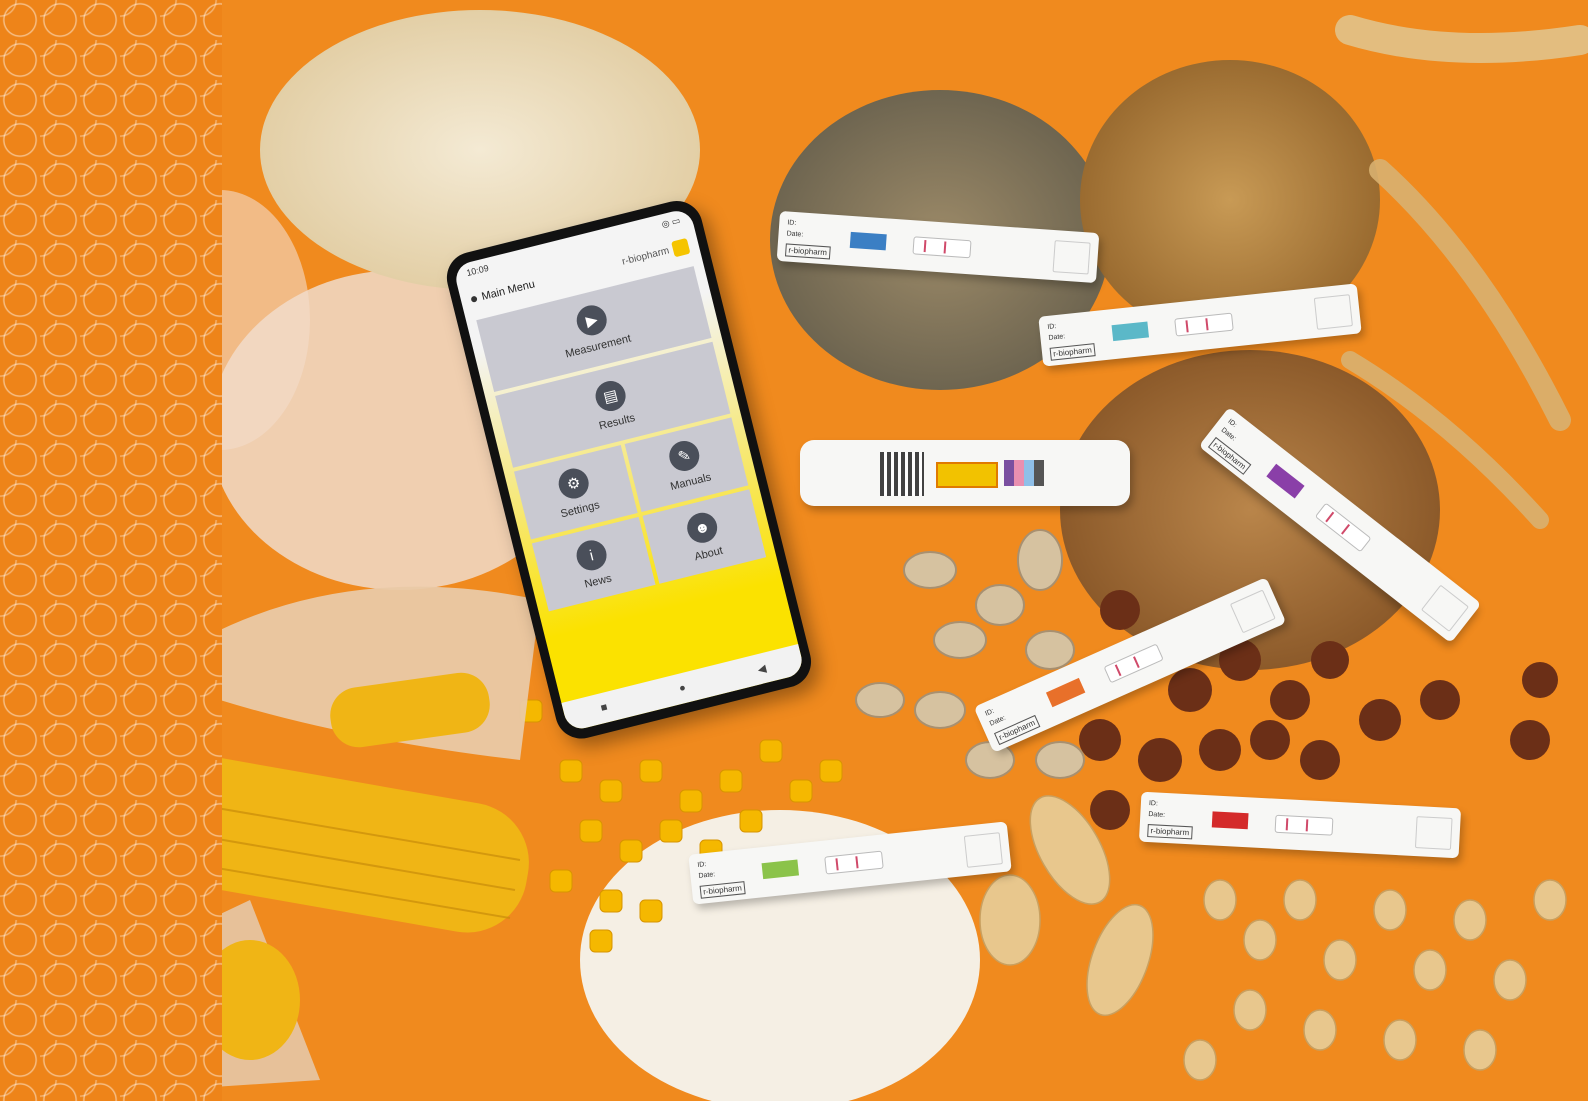 The height and width of the screenshot is (1101, 1588). What do you see at coordinates (709, 554) in the screenshot?
I see `about-label: About` at bounding box center [709, 554].